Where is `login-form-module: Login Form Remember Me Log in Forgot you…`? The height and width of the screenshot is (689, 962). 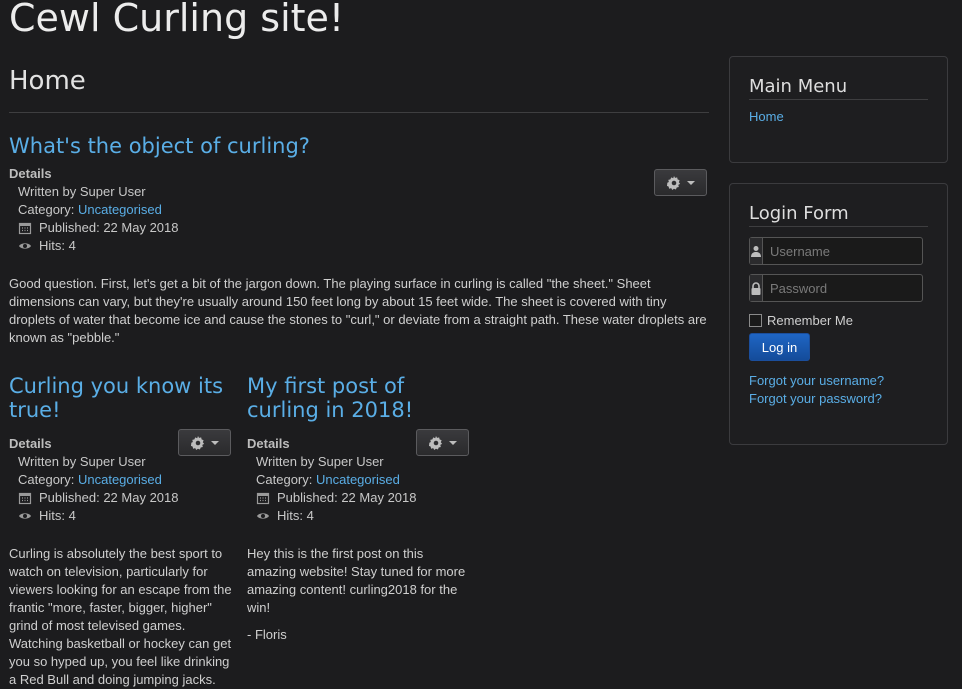
login-form-module: Login Form Remember Me Log in Forgot you… is located at coordinates (841, 314).